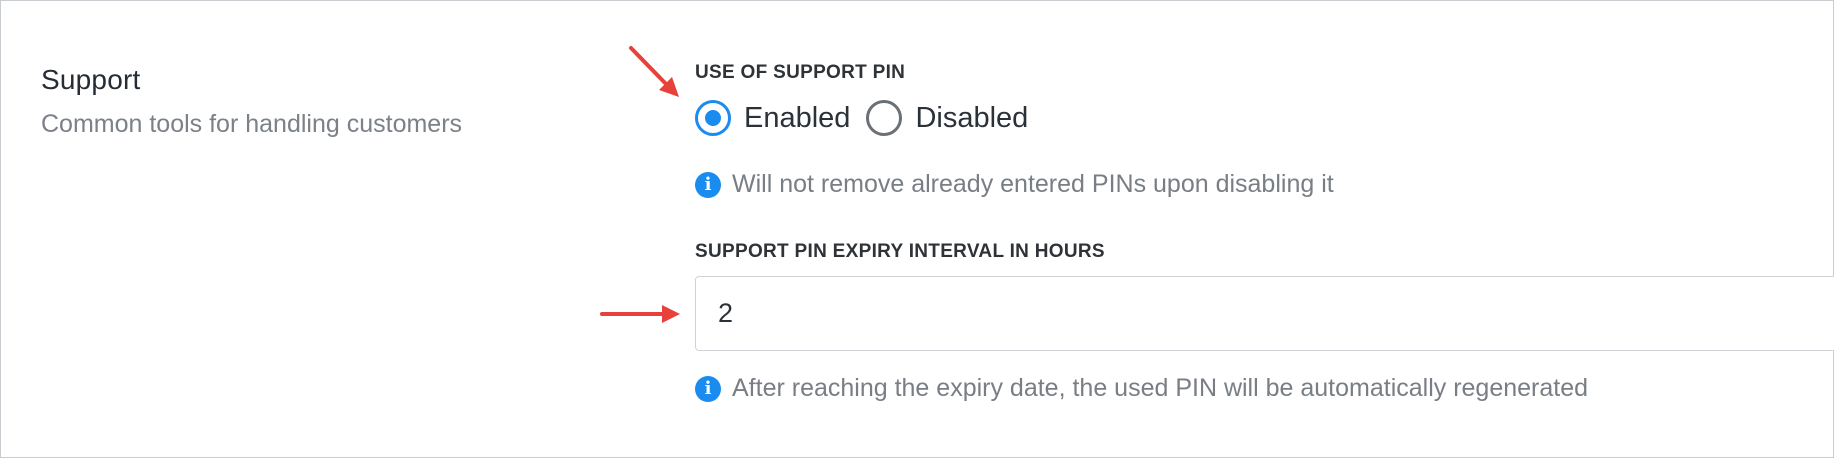 This screenshot has height=458, width=1834. Describe the element at coordinates (797, 117) in the screenshot. I see `radio-enabled-label: Enabled` at that location.